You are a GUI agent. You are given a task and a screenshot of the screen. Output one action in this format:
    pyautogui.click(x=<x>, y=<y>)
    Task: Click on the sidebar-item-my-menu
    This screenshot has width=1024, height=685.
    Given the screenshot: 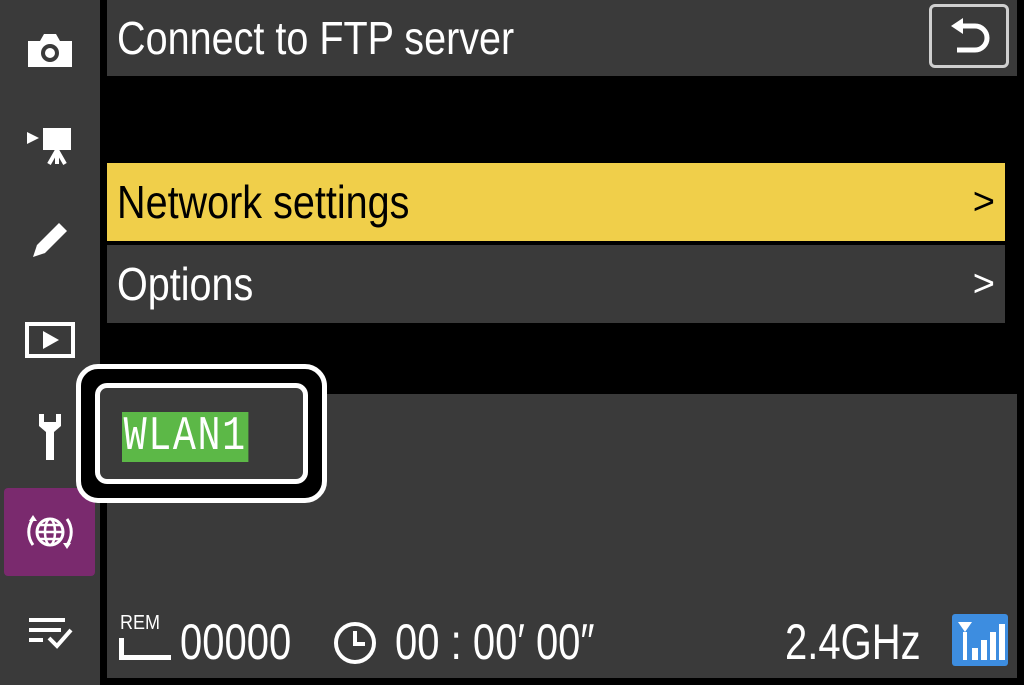 What is the action you would take?
    pyautogui.click(x=49, y=632)
    